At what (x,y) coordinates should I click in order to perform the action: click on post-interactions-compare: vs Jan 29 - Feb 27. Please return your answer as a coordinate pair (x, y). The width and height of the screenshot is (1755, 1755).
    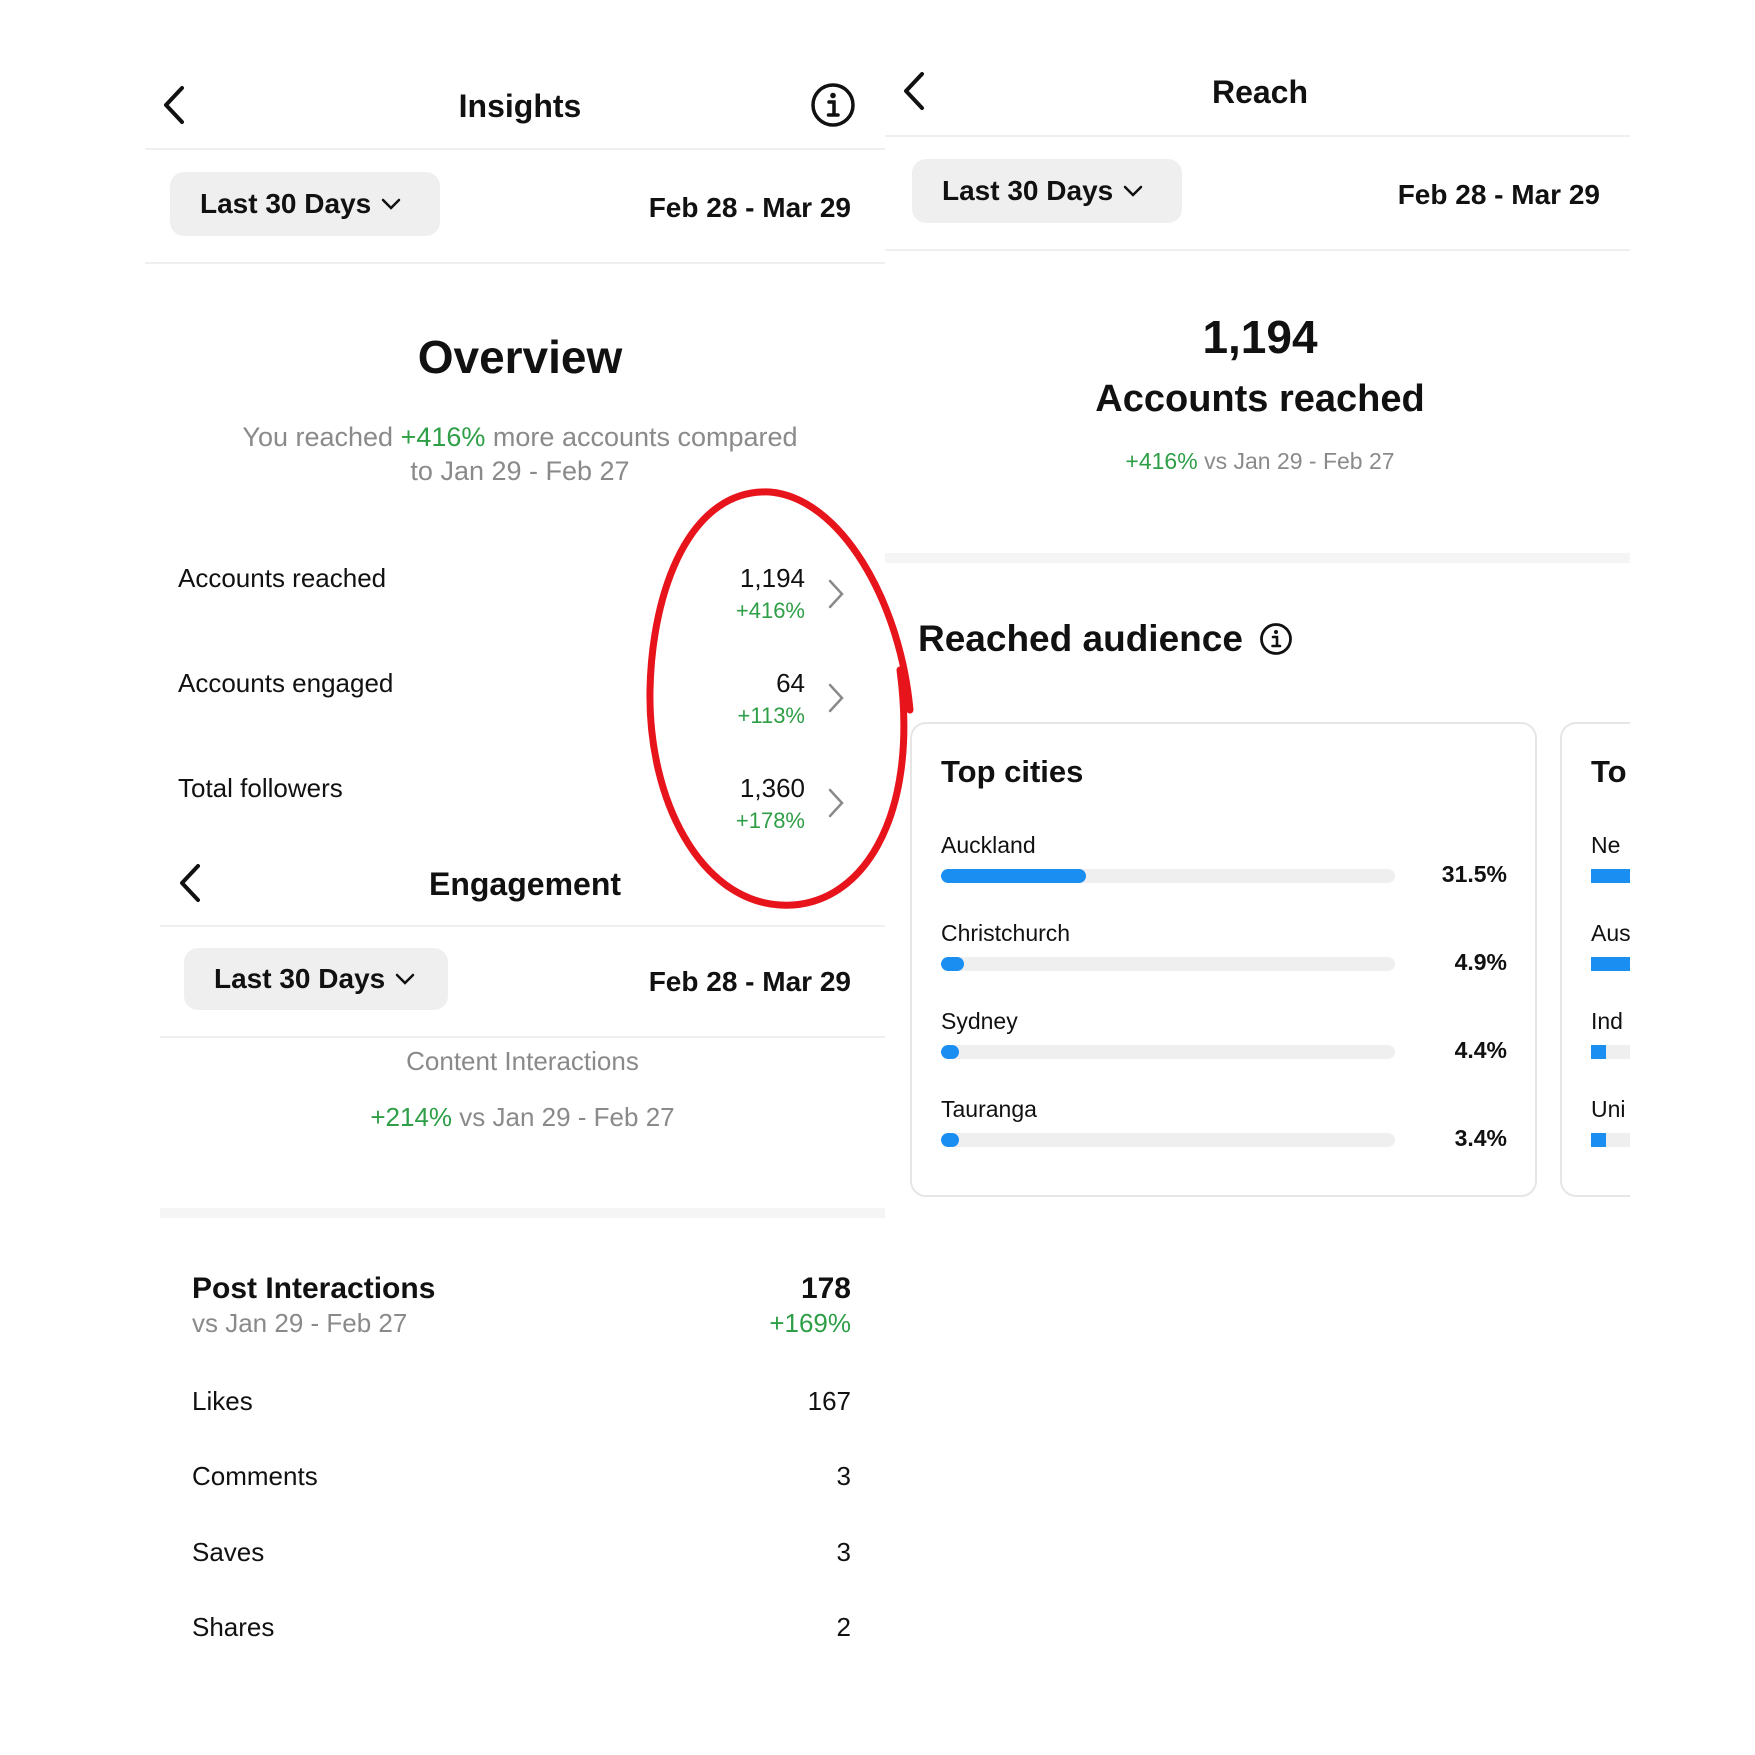
    Looking at the image, I should click on (300, 1323).